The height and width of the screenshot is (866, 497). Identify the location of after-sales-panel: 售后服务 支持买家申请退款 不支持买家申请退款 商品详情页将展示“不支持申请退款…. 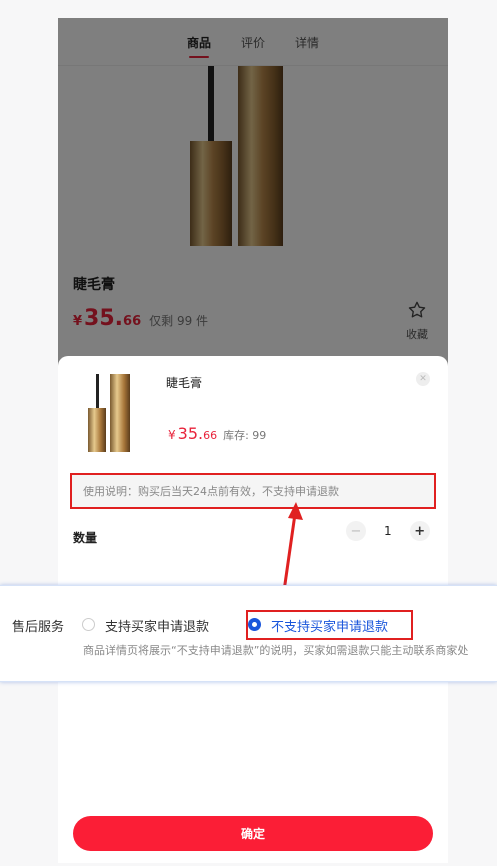
(248, 633).